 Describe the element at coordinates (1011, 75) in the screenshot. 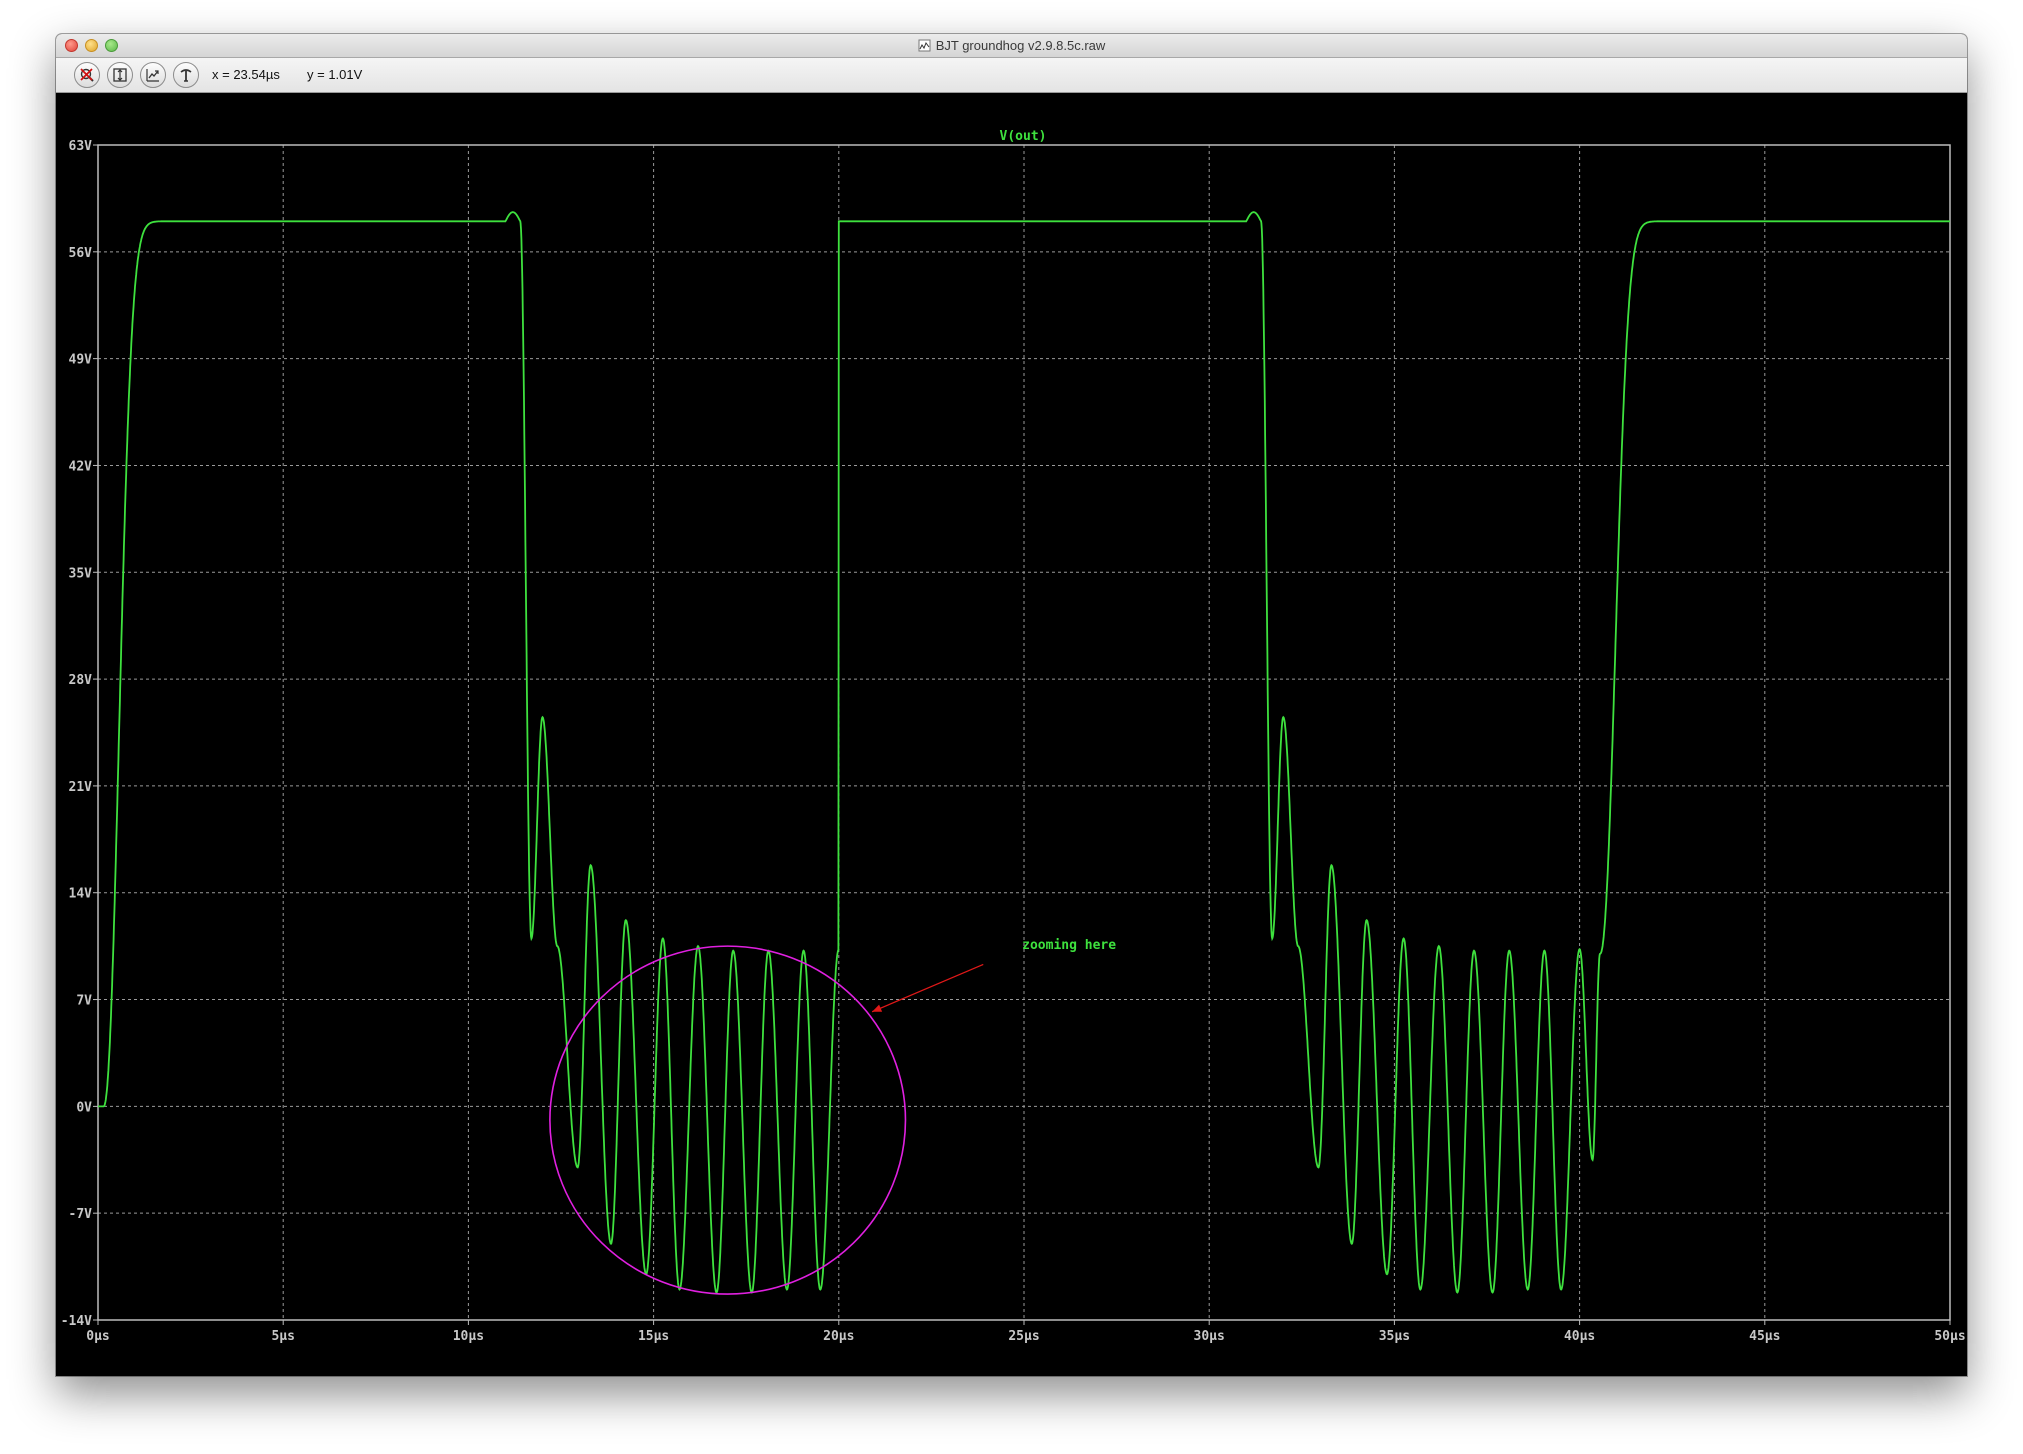

I see `toolbar: x = 23.54µs y = 1.01V` at that location.